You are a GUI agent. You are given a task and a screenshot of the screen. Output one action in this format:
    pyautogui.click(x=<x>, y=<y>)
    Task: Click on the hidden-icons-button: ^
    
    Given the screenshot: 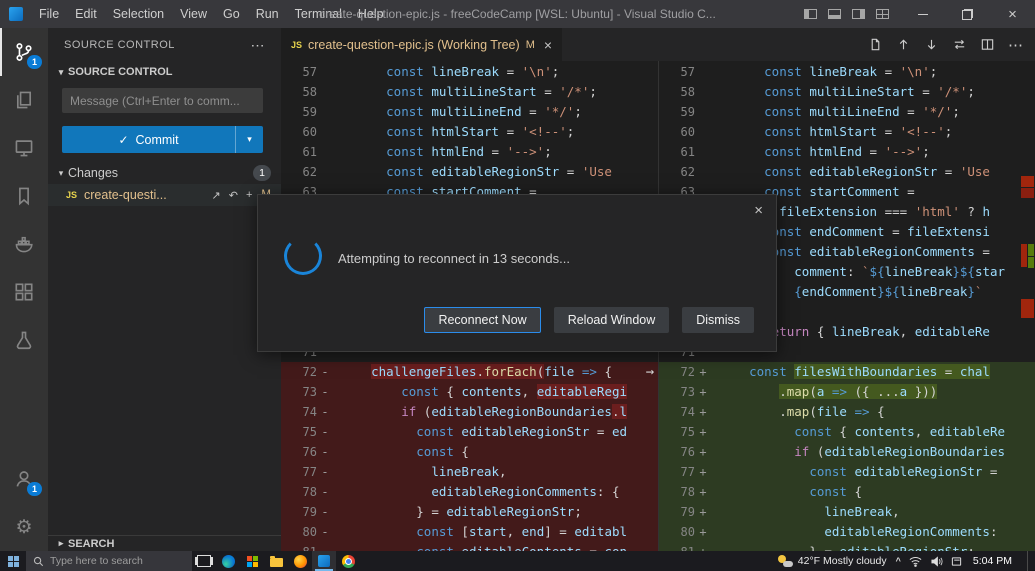 What is the action you would take?
    pyautogui.click(x=898, y=561)
    